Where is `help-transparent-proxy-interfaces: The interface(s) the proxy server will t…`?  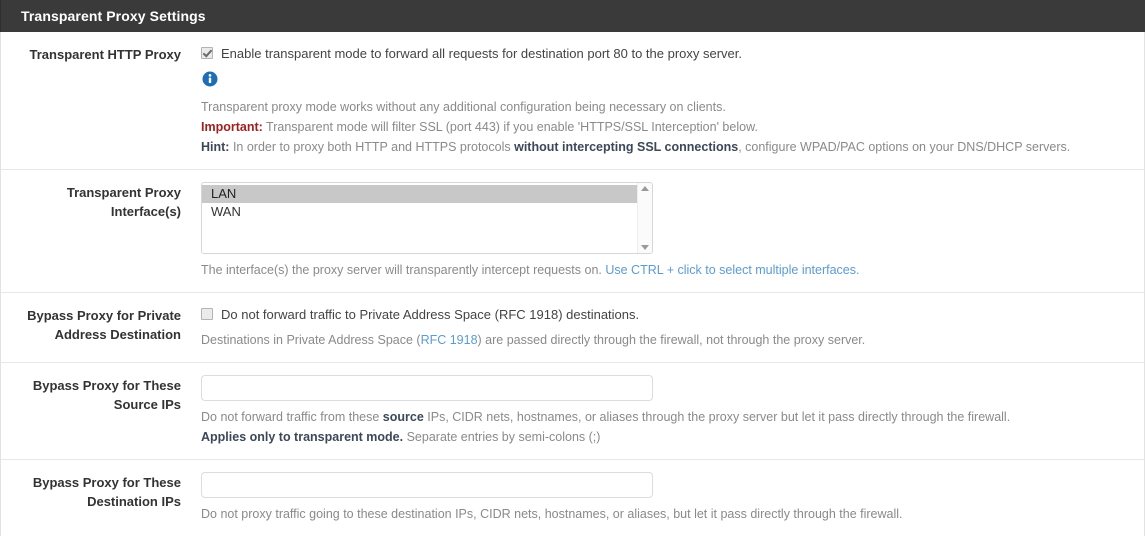 help-transparent-proxy-interfaces: The interface(s) the proxy server will t… is located at coordinates (659, 270).